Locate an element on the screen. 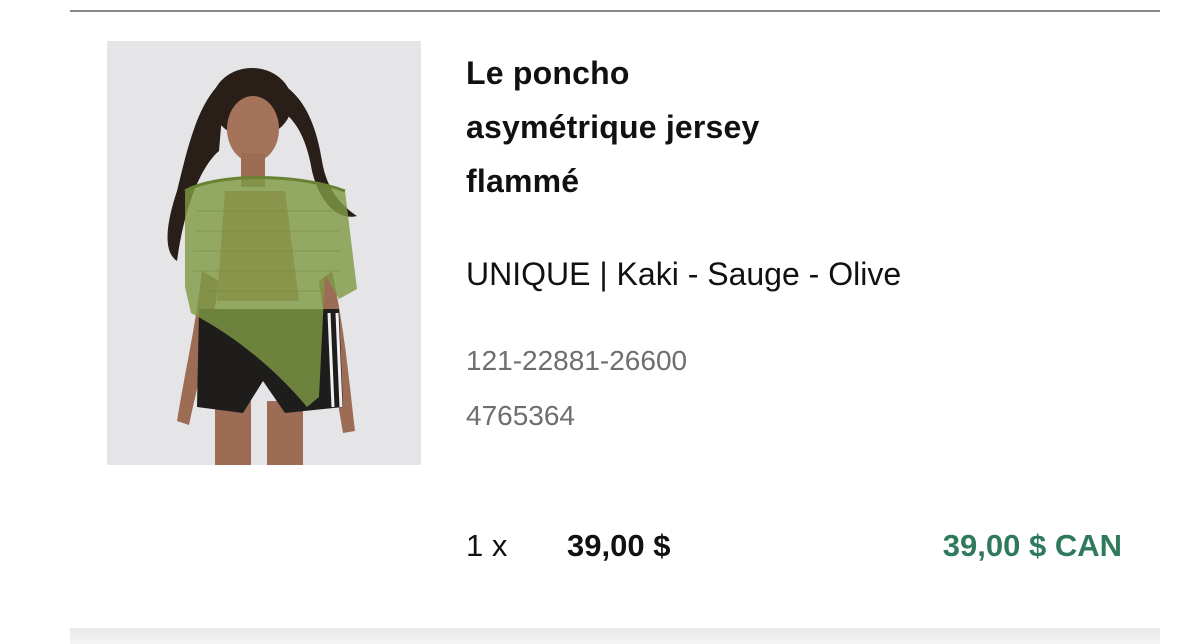  product-title: Le poncho asymétrique jersey flammé is located at coordinates (656, 127).